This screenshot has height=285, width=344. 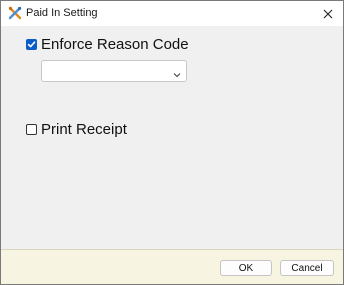 What do you see at coordinates (246, 268) in the screenshot?
I see `ok-button: OK` at bounding box center [246, 268].